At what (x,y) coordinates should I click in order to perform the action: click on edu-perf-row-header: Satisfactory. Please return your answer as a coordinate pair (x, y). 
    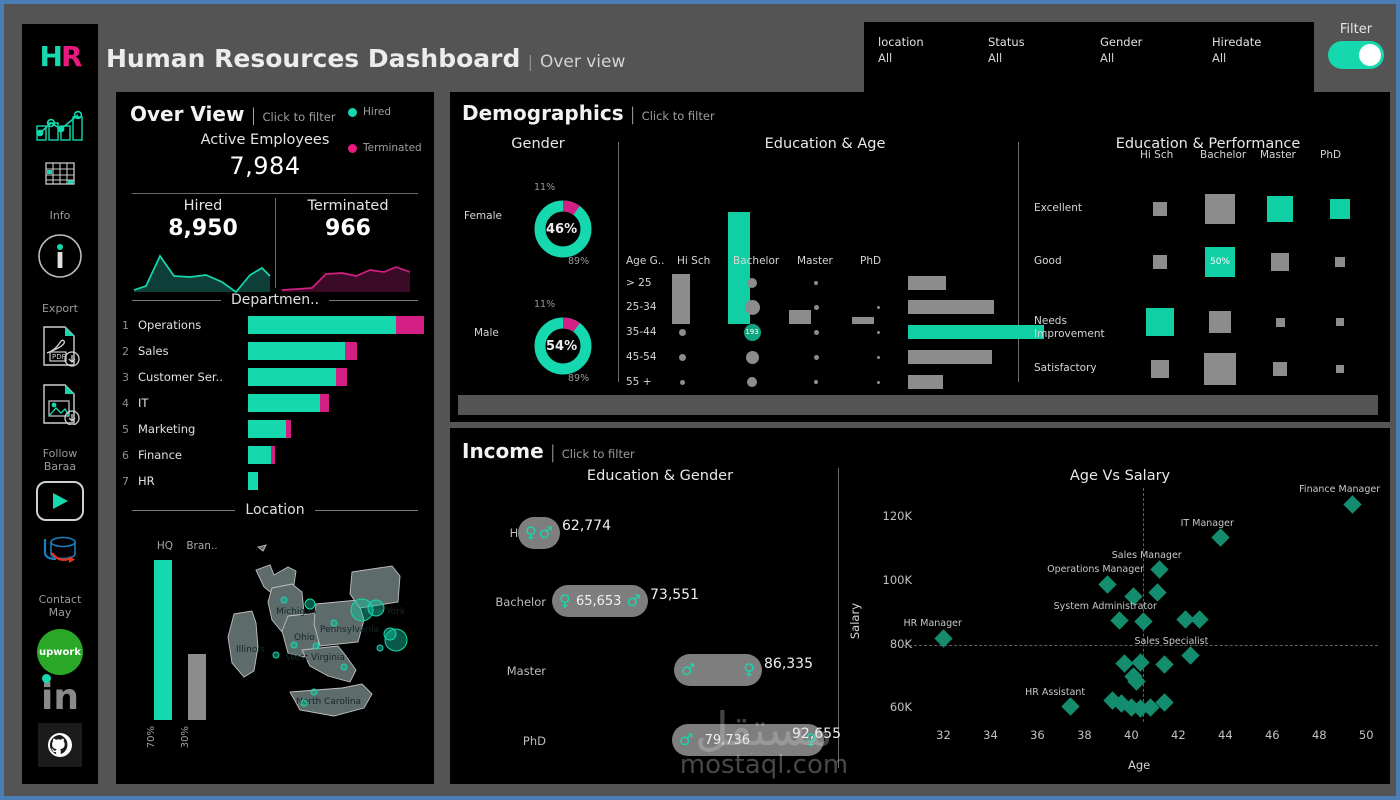
    Looking at the image, I should click on (1069, 368).